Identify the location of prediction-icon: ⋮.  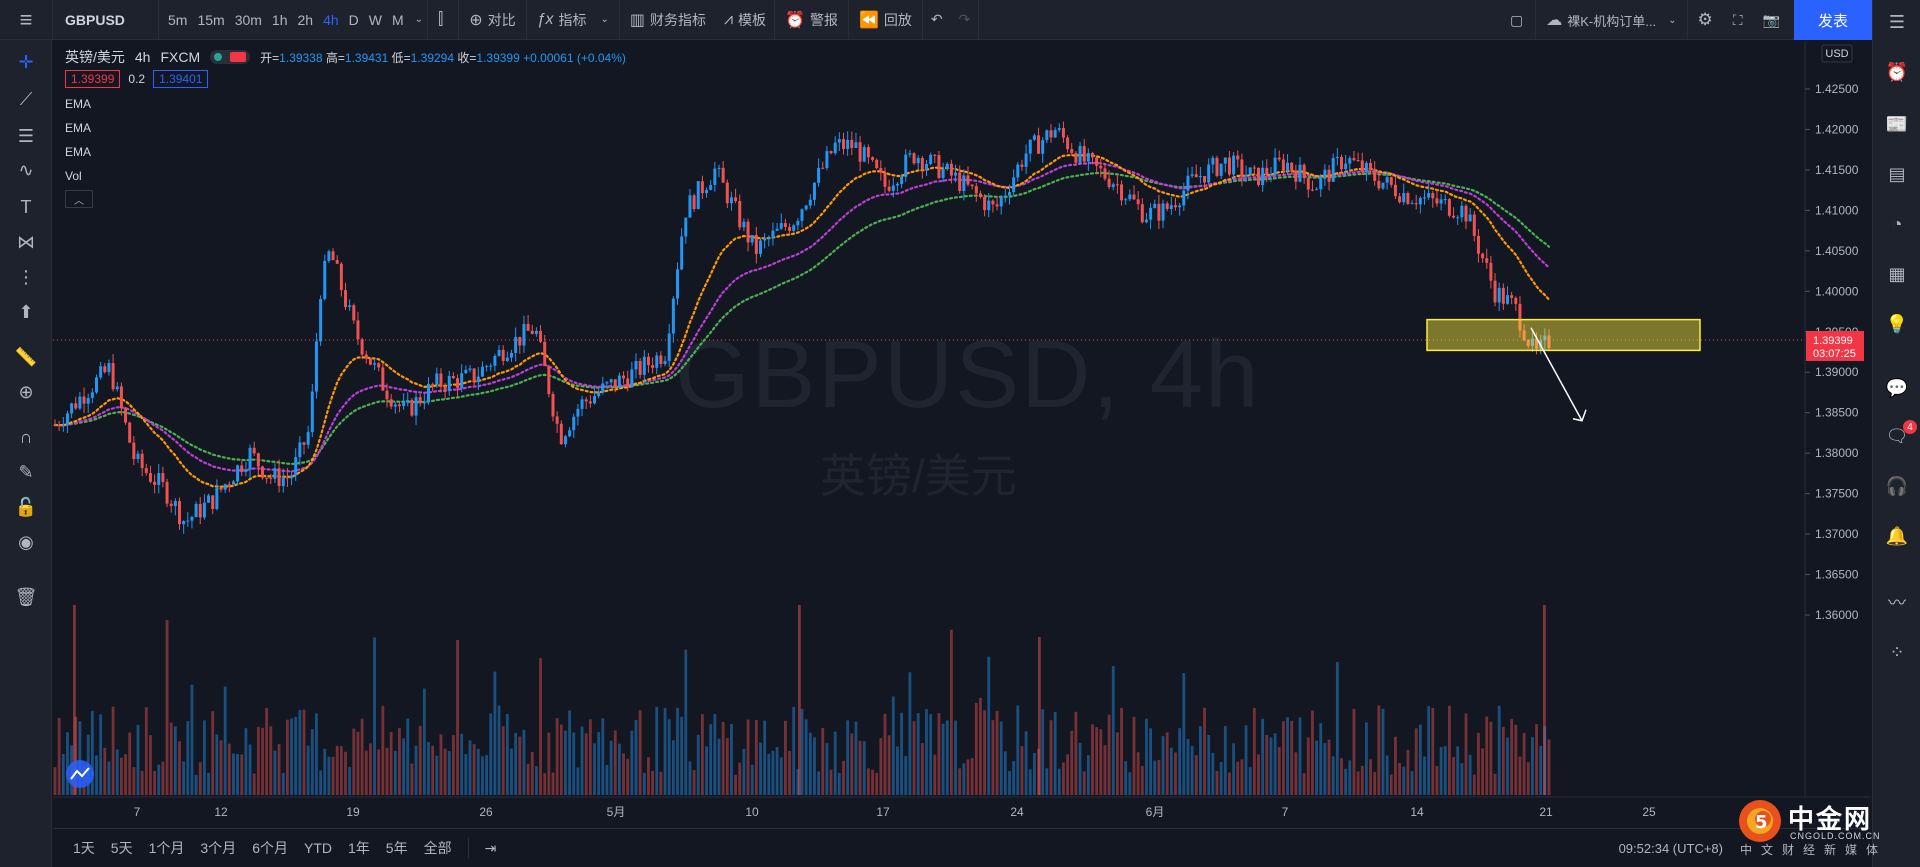
(26, 277).